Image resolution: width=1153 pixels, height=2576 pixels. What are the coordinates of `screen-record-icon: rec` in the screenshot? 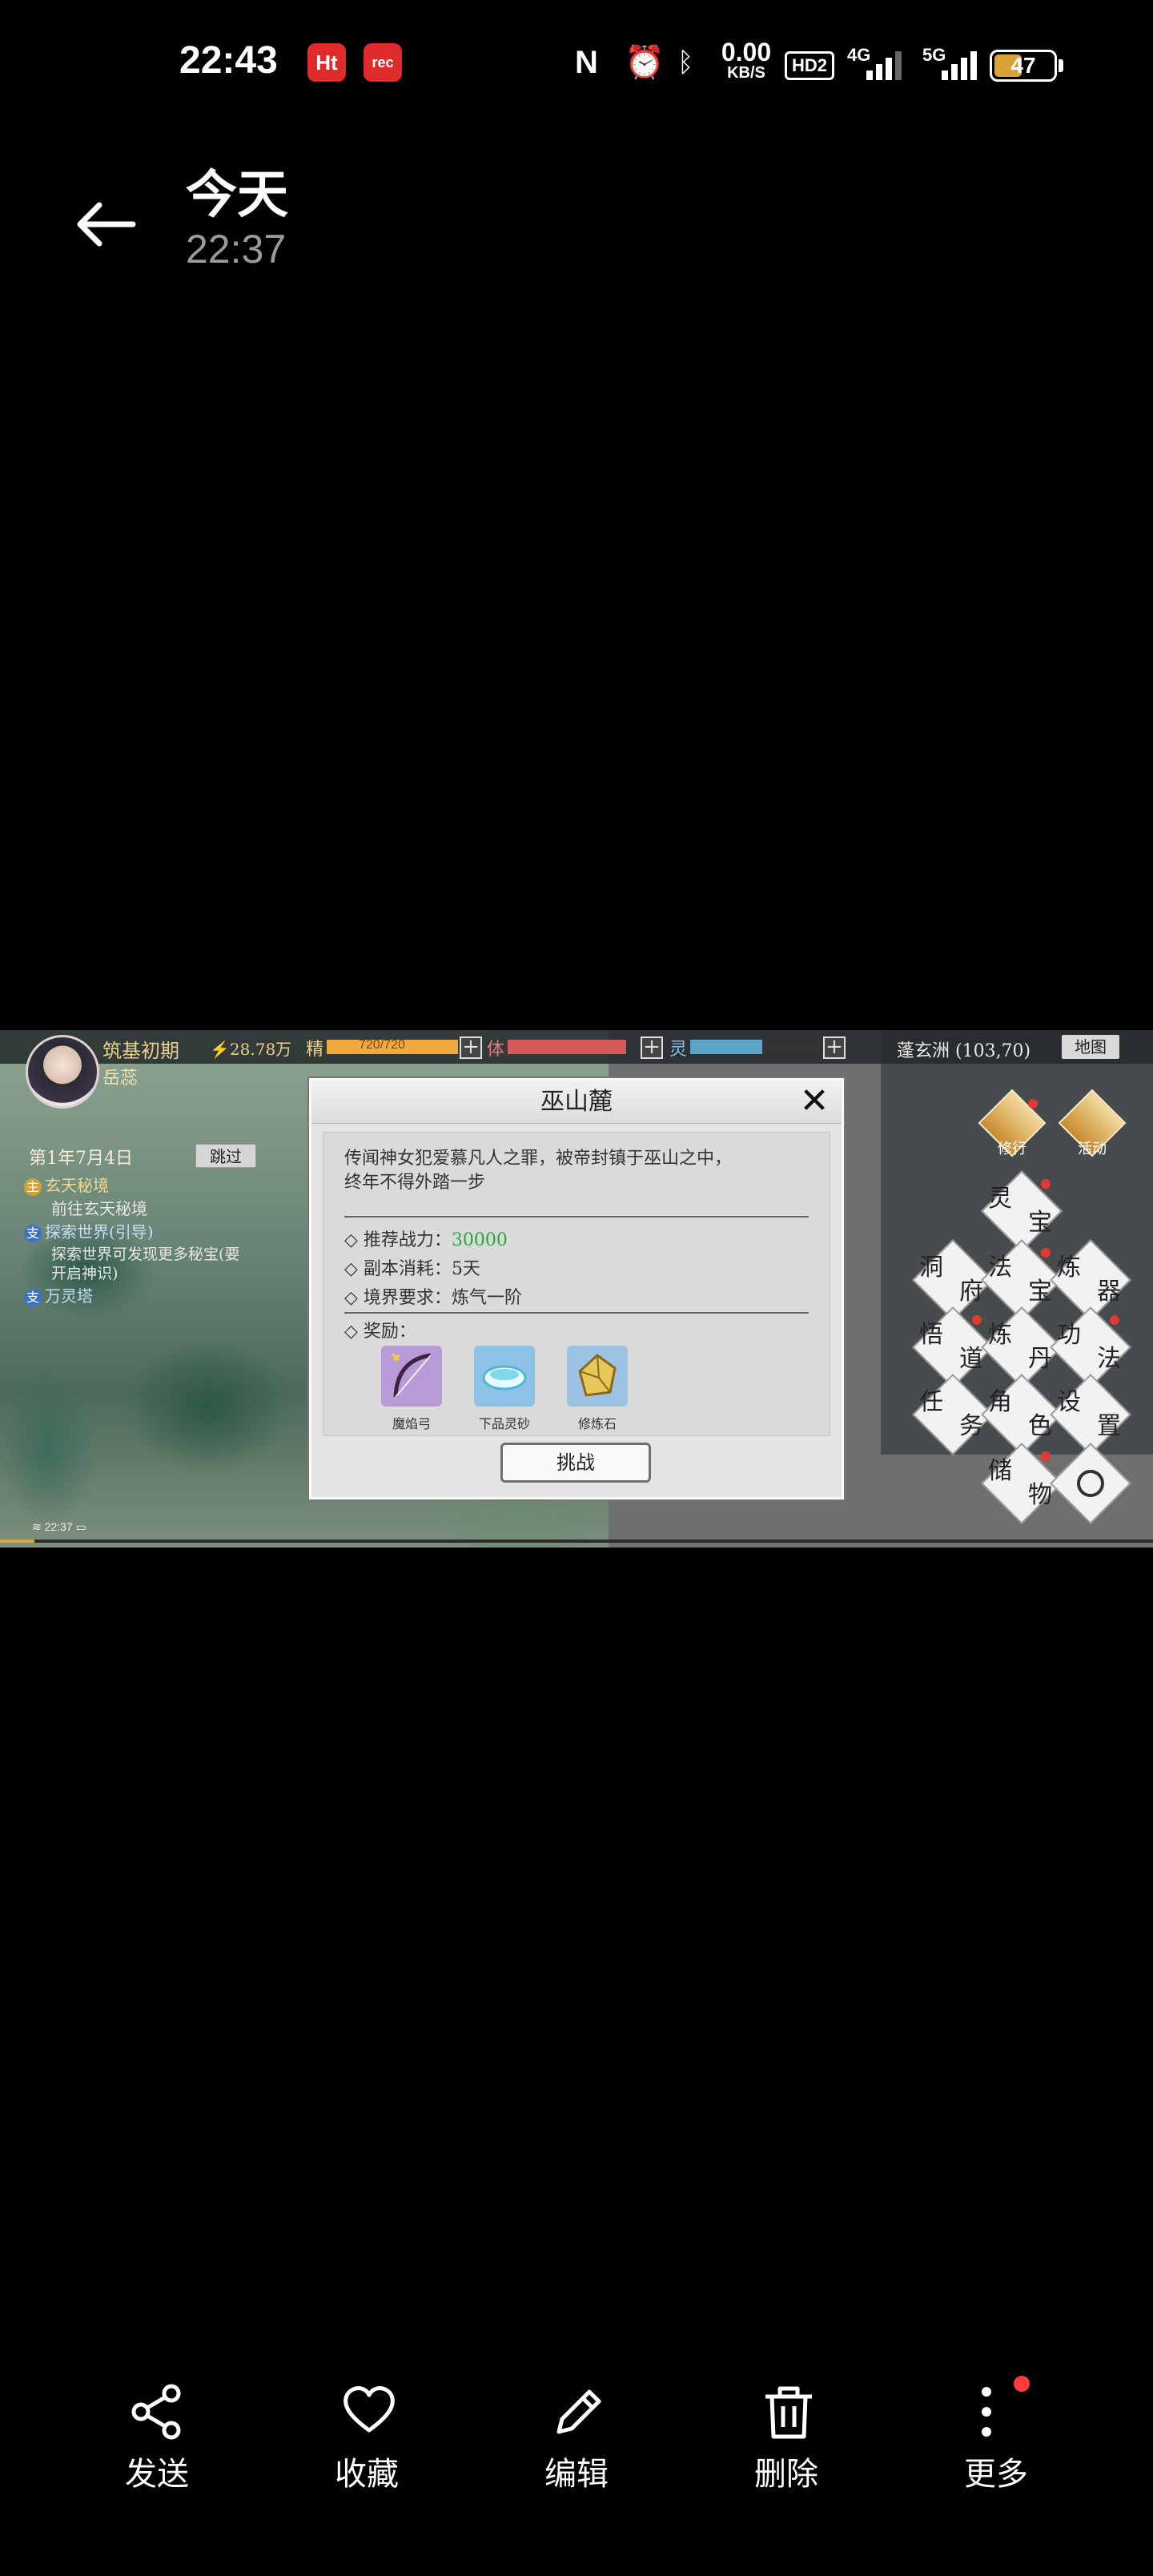 It's located at (383, 62).